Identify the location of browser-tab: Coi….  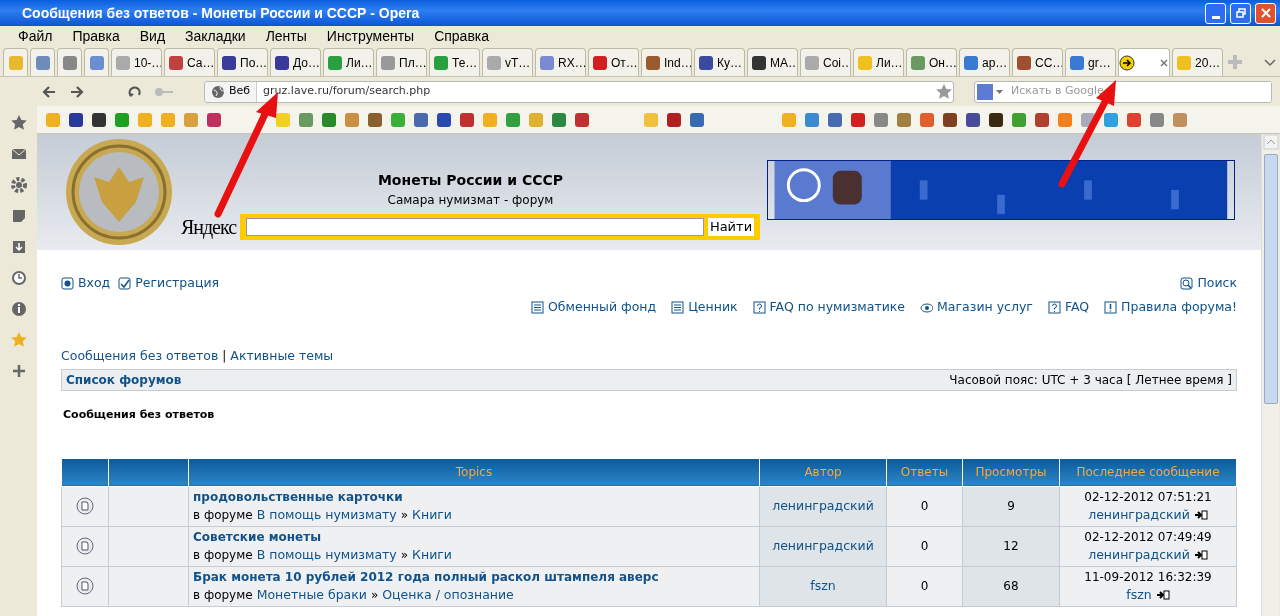
(825, 62).